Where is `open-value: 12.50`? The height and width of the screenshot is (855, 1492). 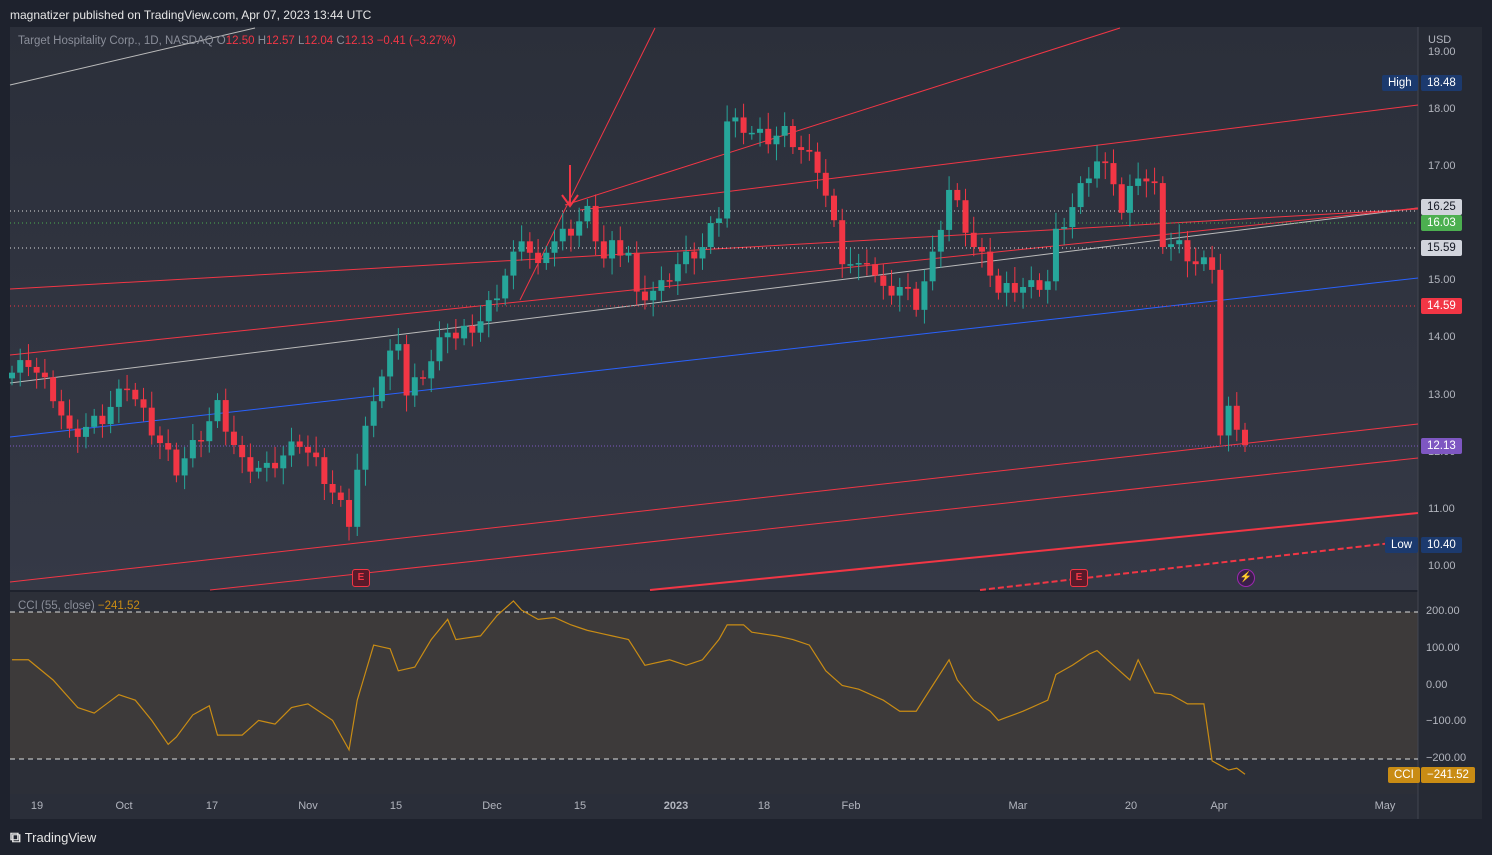
open-value: 12.50 is located at coordinates (240, 41).